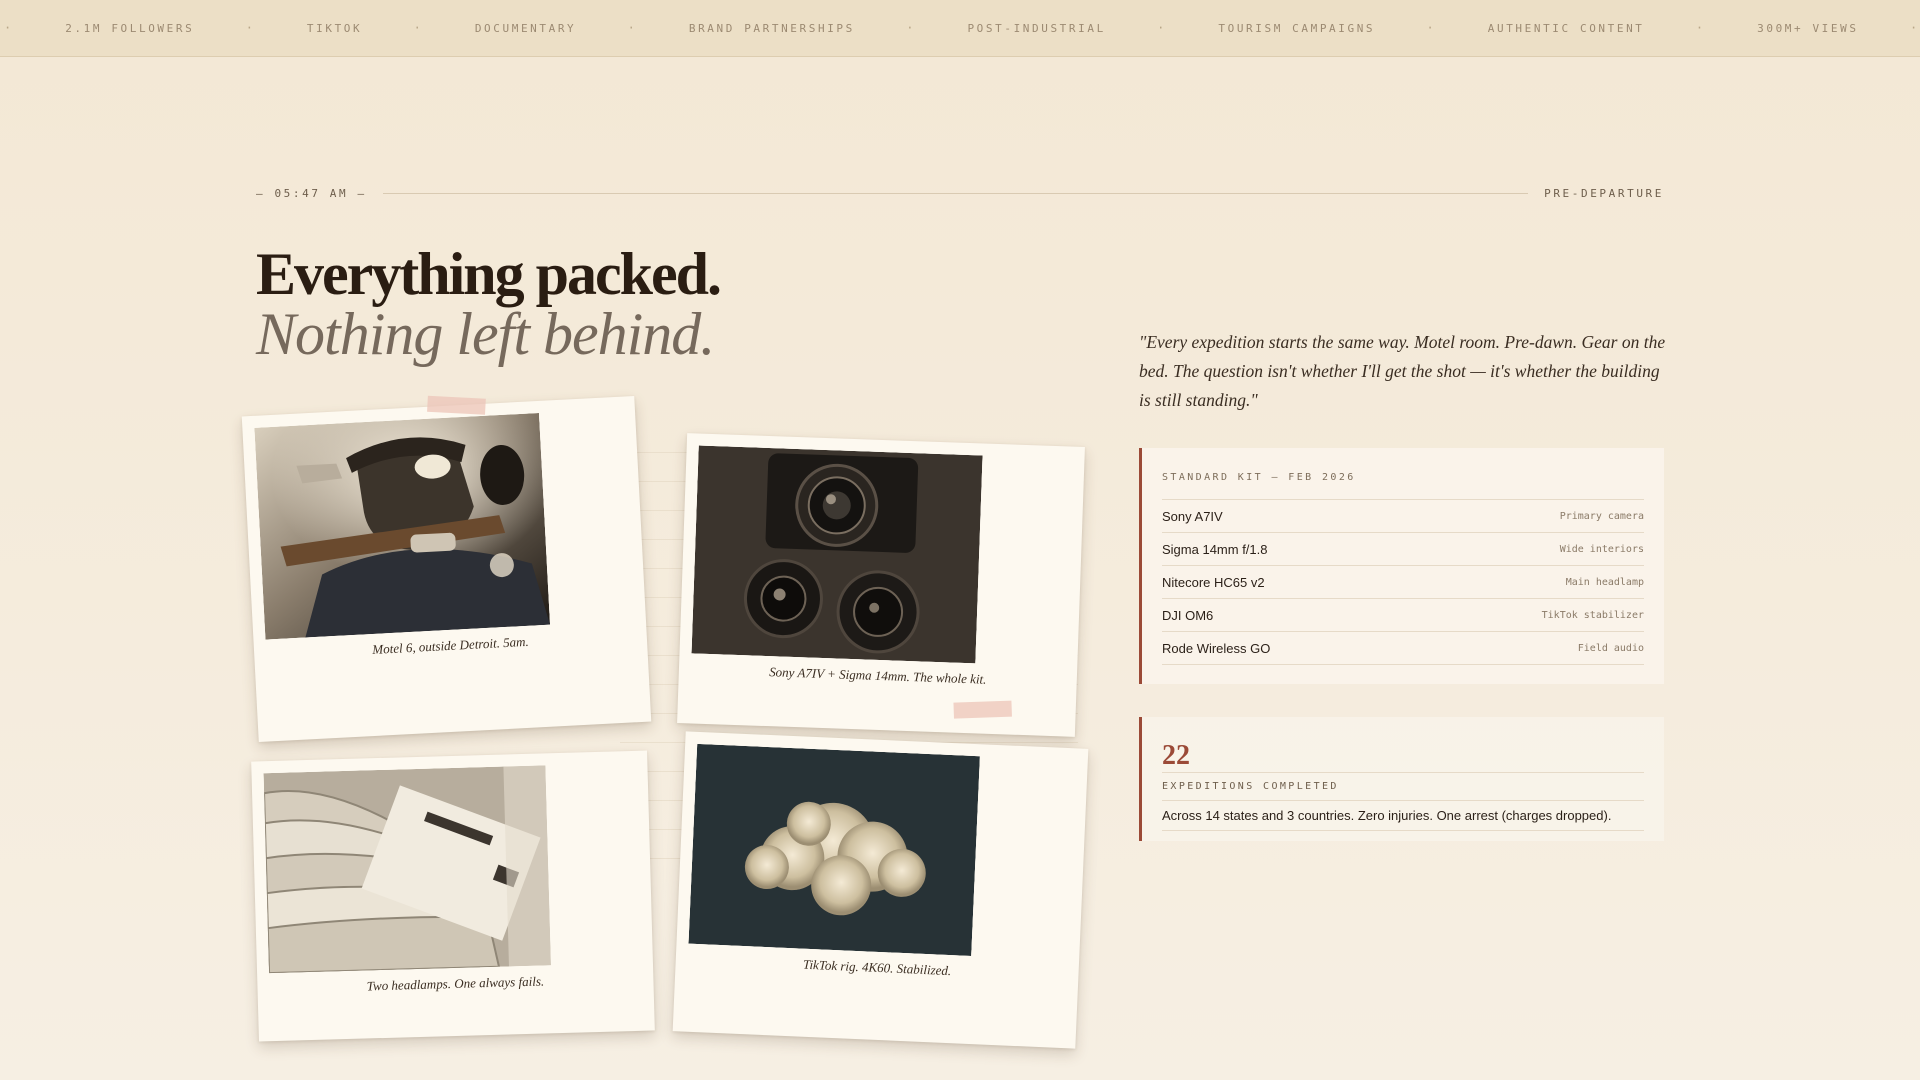  I want to click on photo-card-motel: Motel 6, outside Detroit. 5am., so click(446, 569).